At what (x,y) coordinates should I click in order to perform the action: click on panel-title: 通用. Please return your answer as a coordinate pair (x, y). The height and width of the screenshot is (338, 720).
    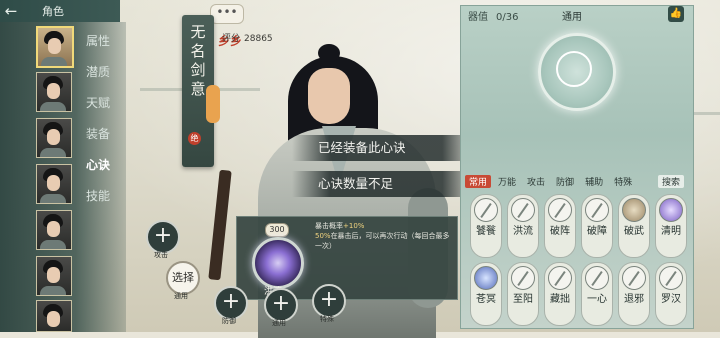
    Looking at the image, I should click on (572, 17).